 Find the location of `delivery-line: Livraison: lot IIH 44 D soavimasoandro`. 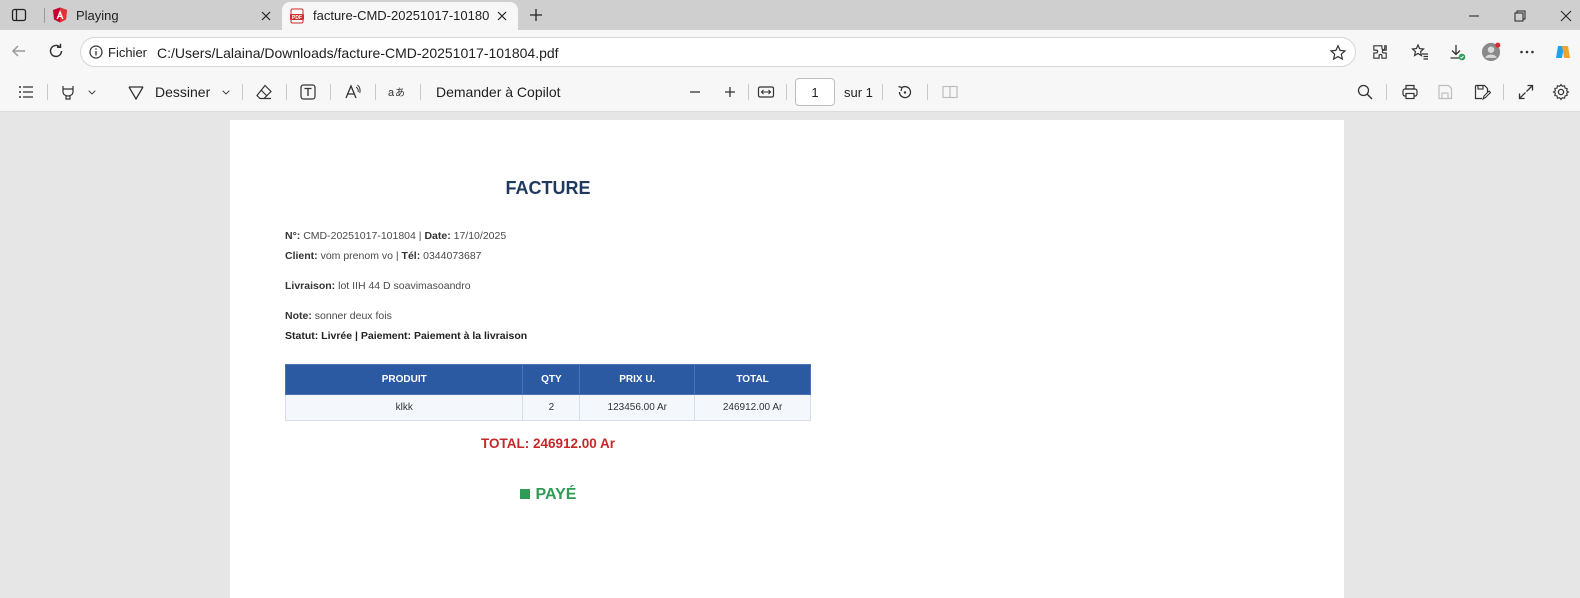

delivery-line: Livraison: lot IIH 44 D soavimasoandro is located at coordinates (378, 286).